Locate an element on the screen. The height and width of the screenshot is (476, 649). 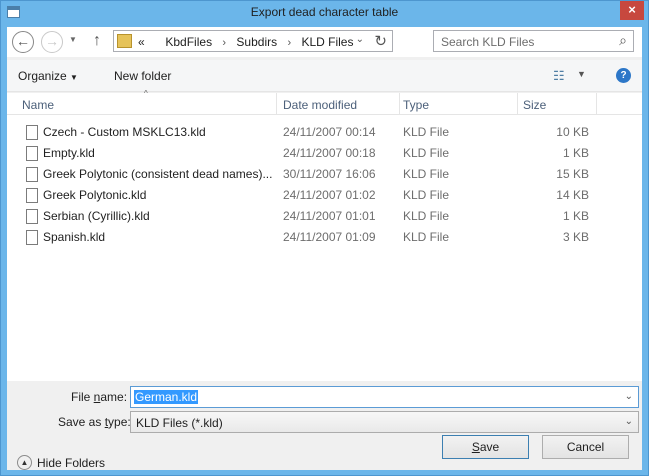
file-name: Serbian (Cyrillic).kld is located at coordinates (96, 216).